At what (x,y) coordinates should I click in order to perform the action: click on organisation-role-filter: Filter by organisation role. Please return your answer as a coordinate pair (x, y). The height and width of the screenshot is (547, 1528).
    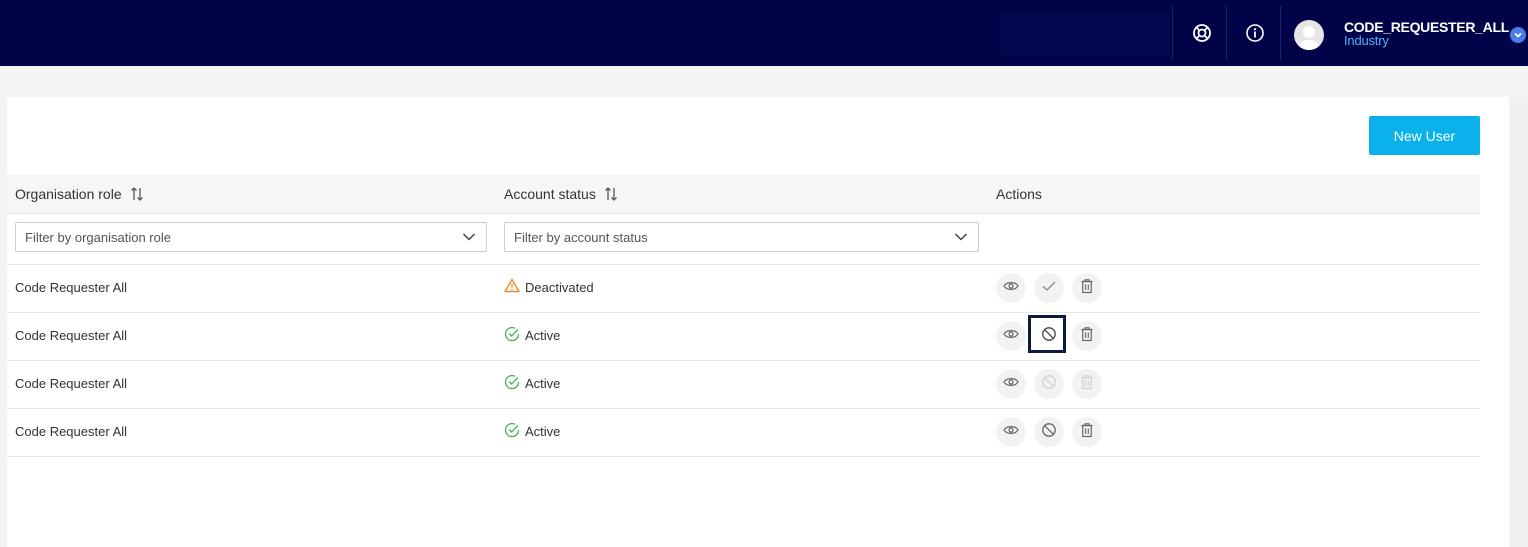
    Looking at the image, I should click on (251, 237).